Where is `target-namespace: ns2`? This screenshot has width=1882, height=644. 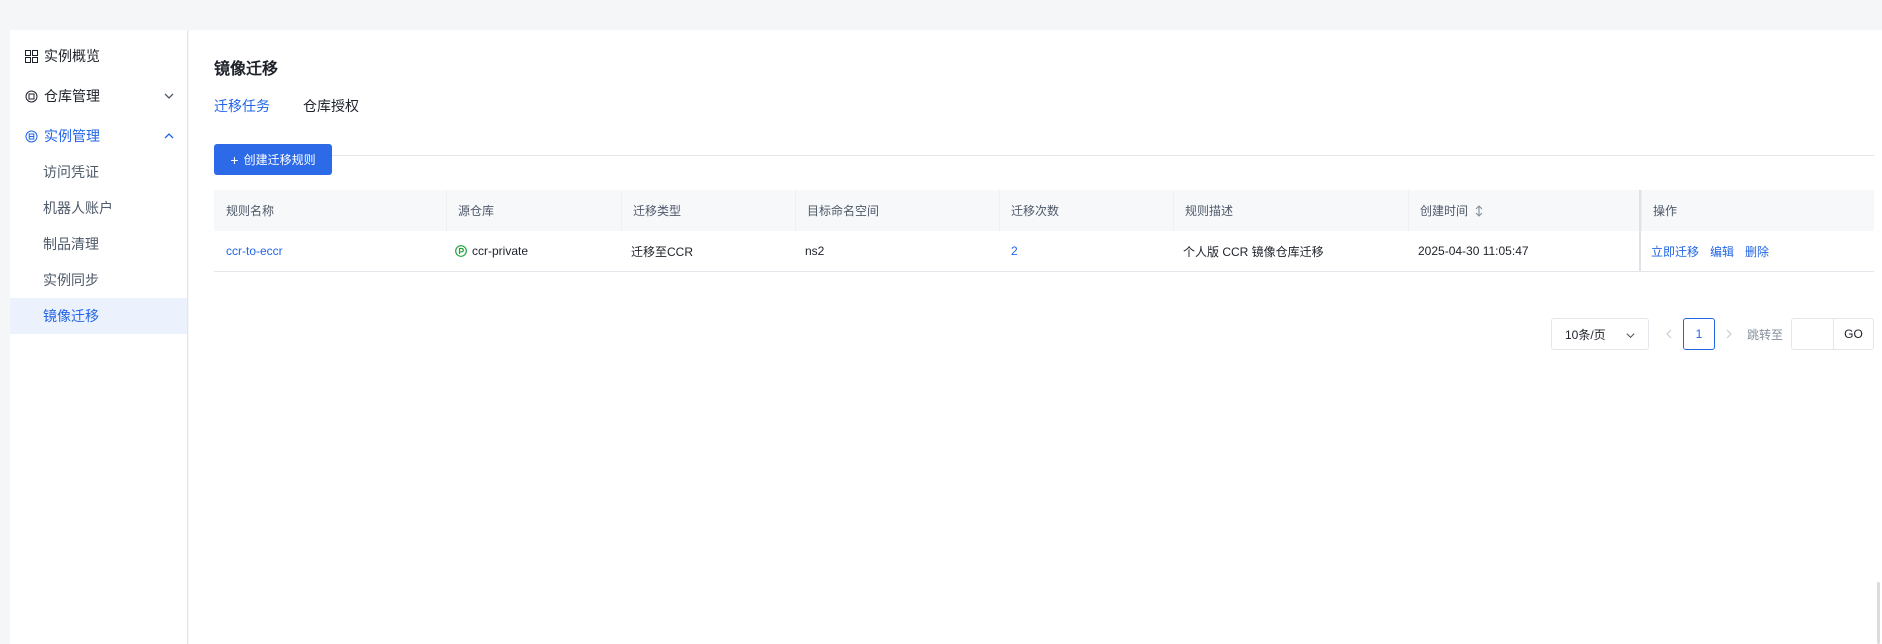 target-namespace: ns2 is located at coordinates (815, 251).